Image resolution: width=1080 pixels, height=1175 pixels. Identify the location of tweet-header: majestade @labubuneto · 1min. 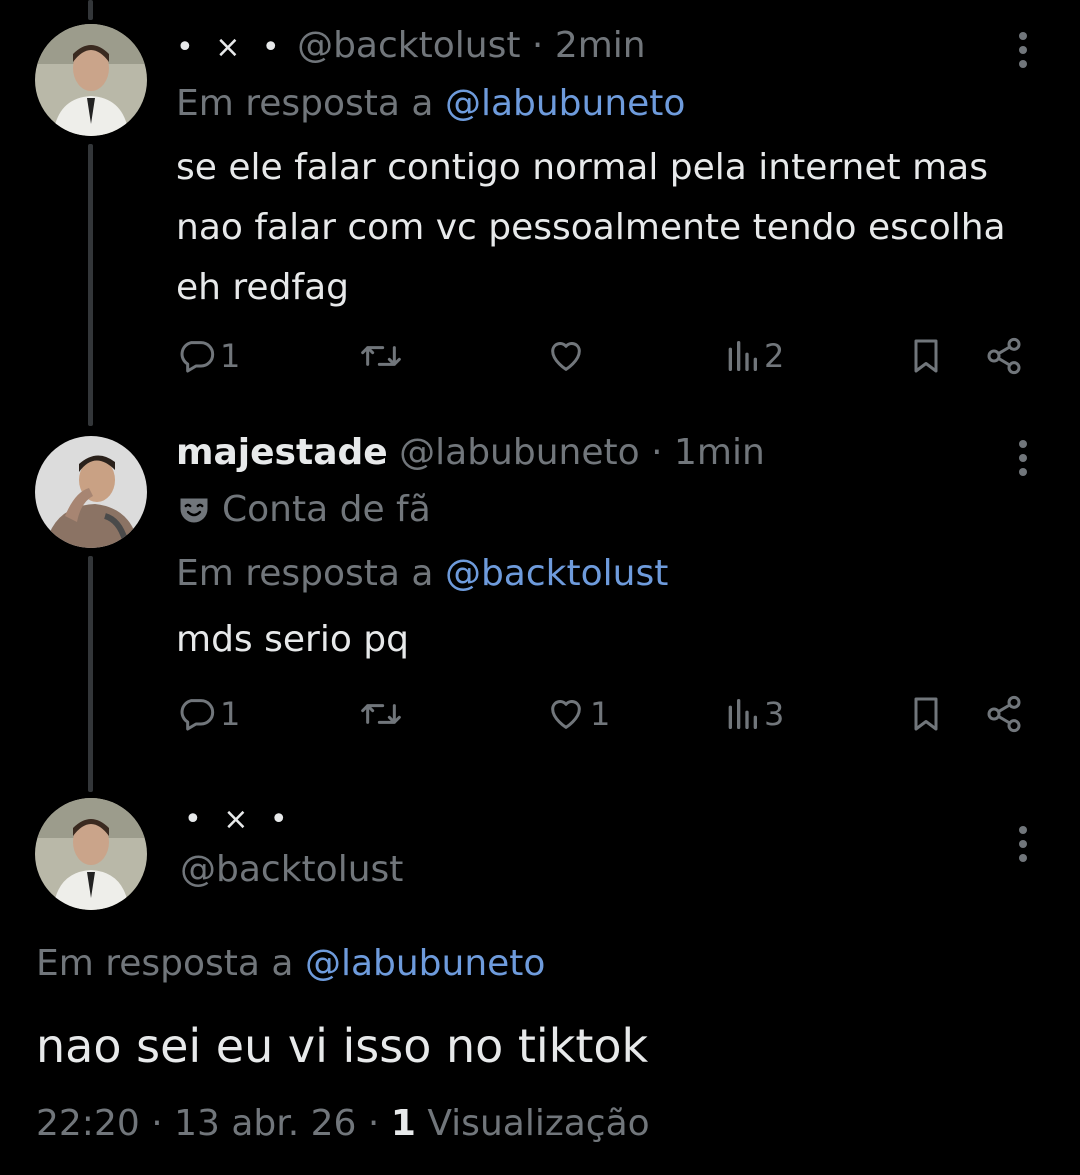
(470, 453).